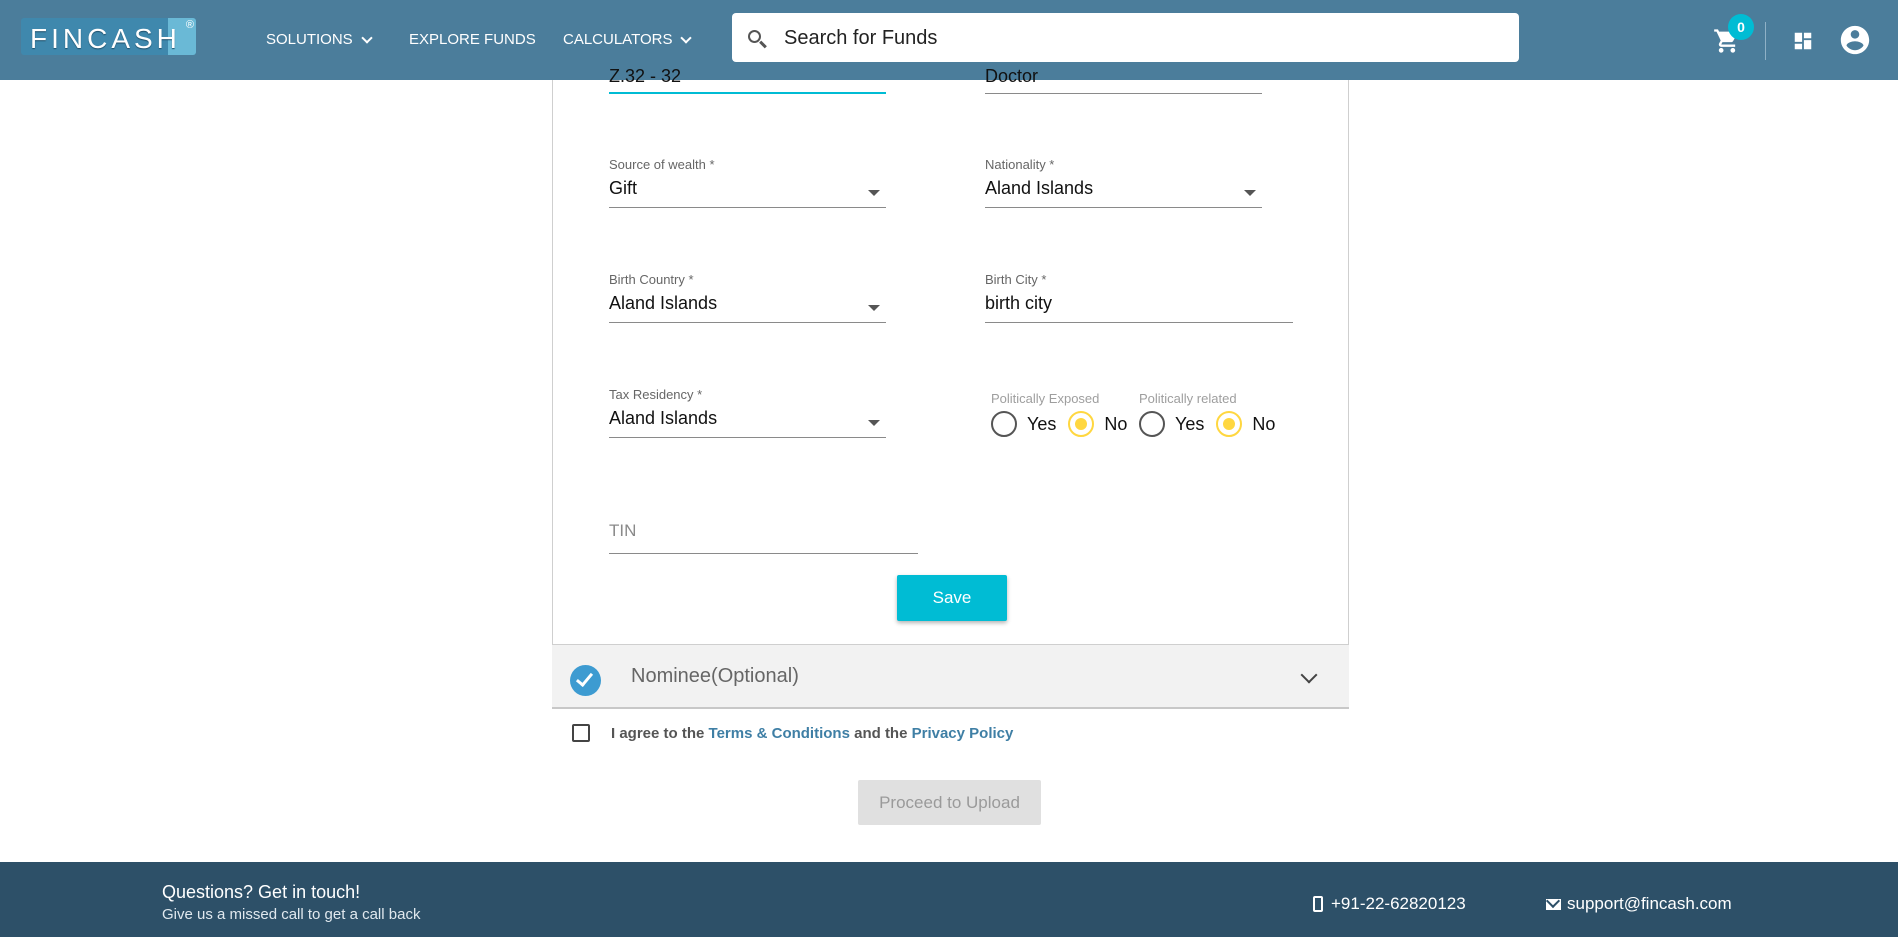 This screenshot has height=937, width=1898. What do you see at coordinates (1125, 37) in the screenshot?
I see `search-bar: Search for Funds` at bounding box center [1125, 37].